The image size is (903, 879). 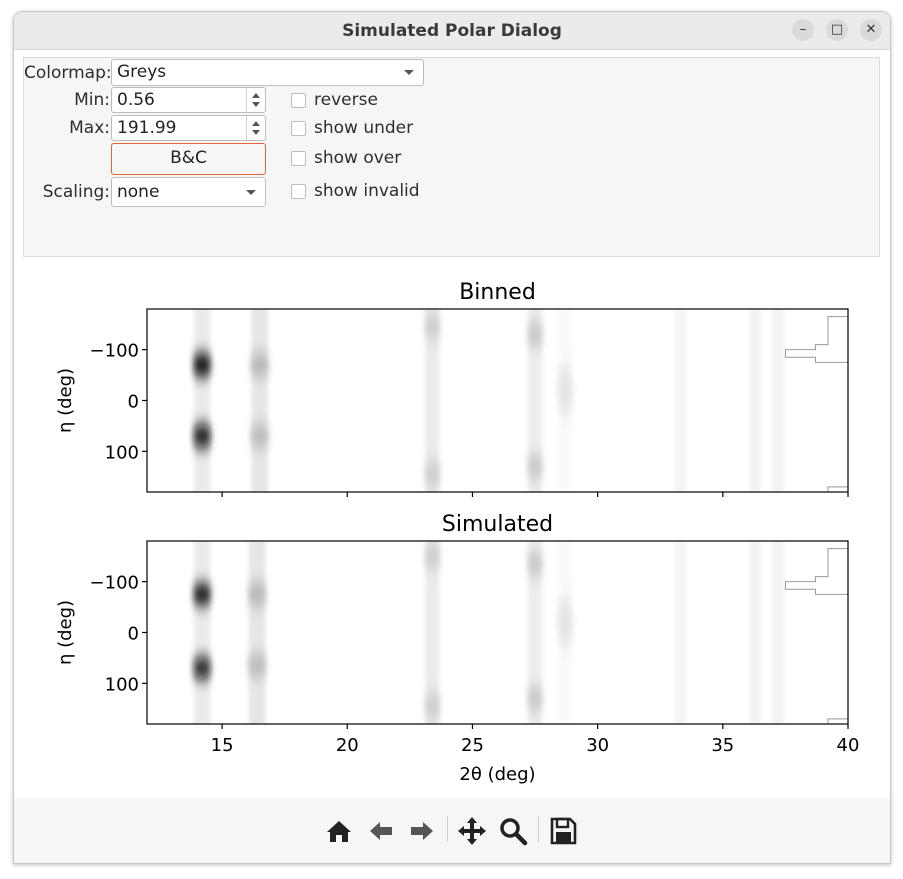 I want to click on colormap-select: Greys, so click(x=267, y=72).